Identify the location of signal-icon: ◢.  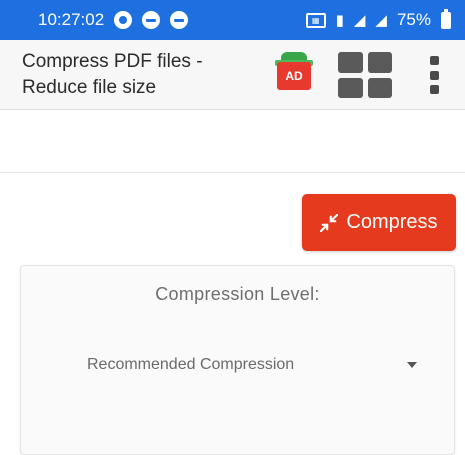
(359, 20).